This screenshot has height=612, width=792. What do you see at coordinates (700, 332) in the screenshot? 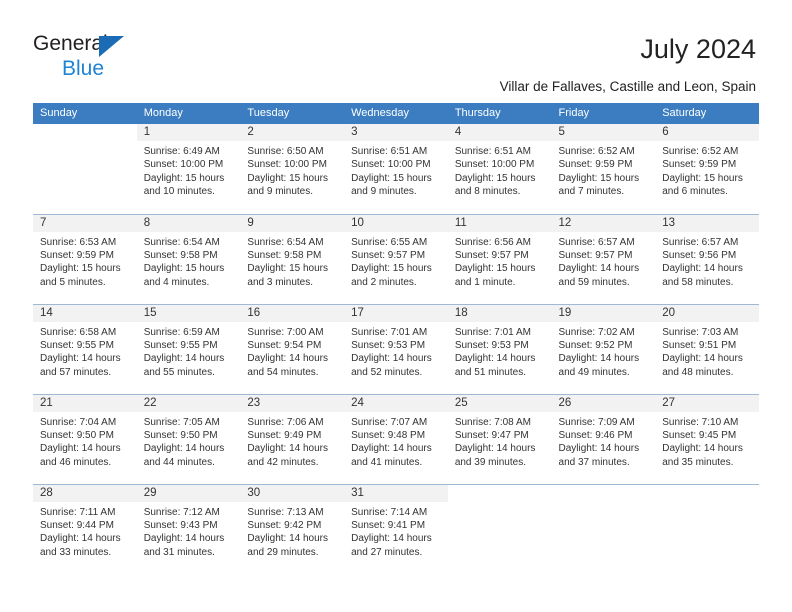
I see `sunrise-text: Sunrise: 7:03 AM` at bounding box center [700, 332].